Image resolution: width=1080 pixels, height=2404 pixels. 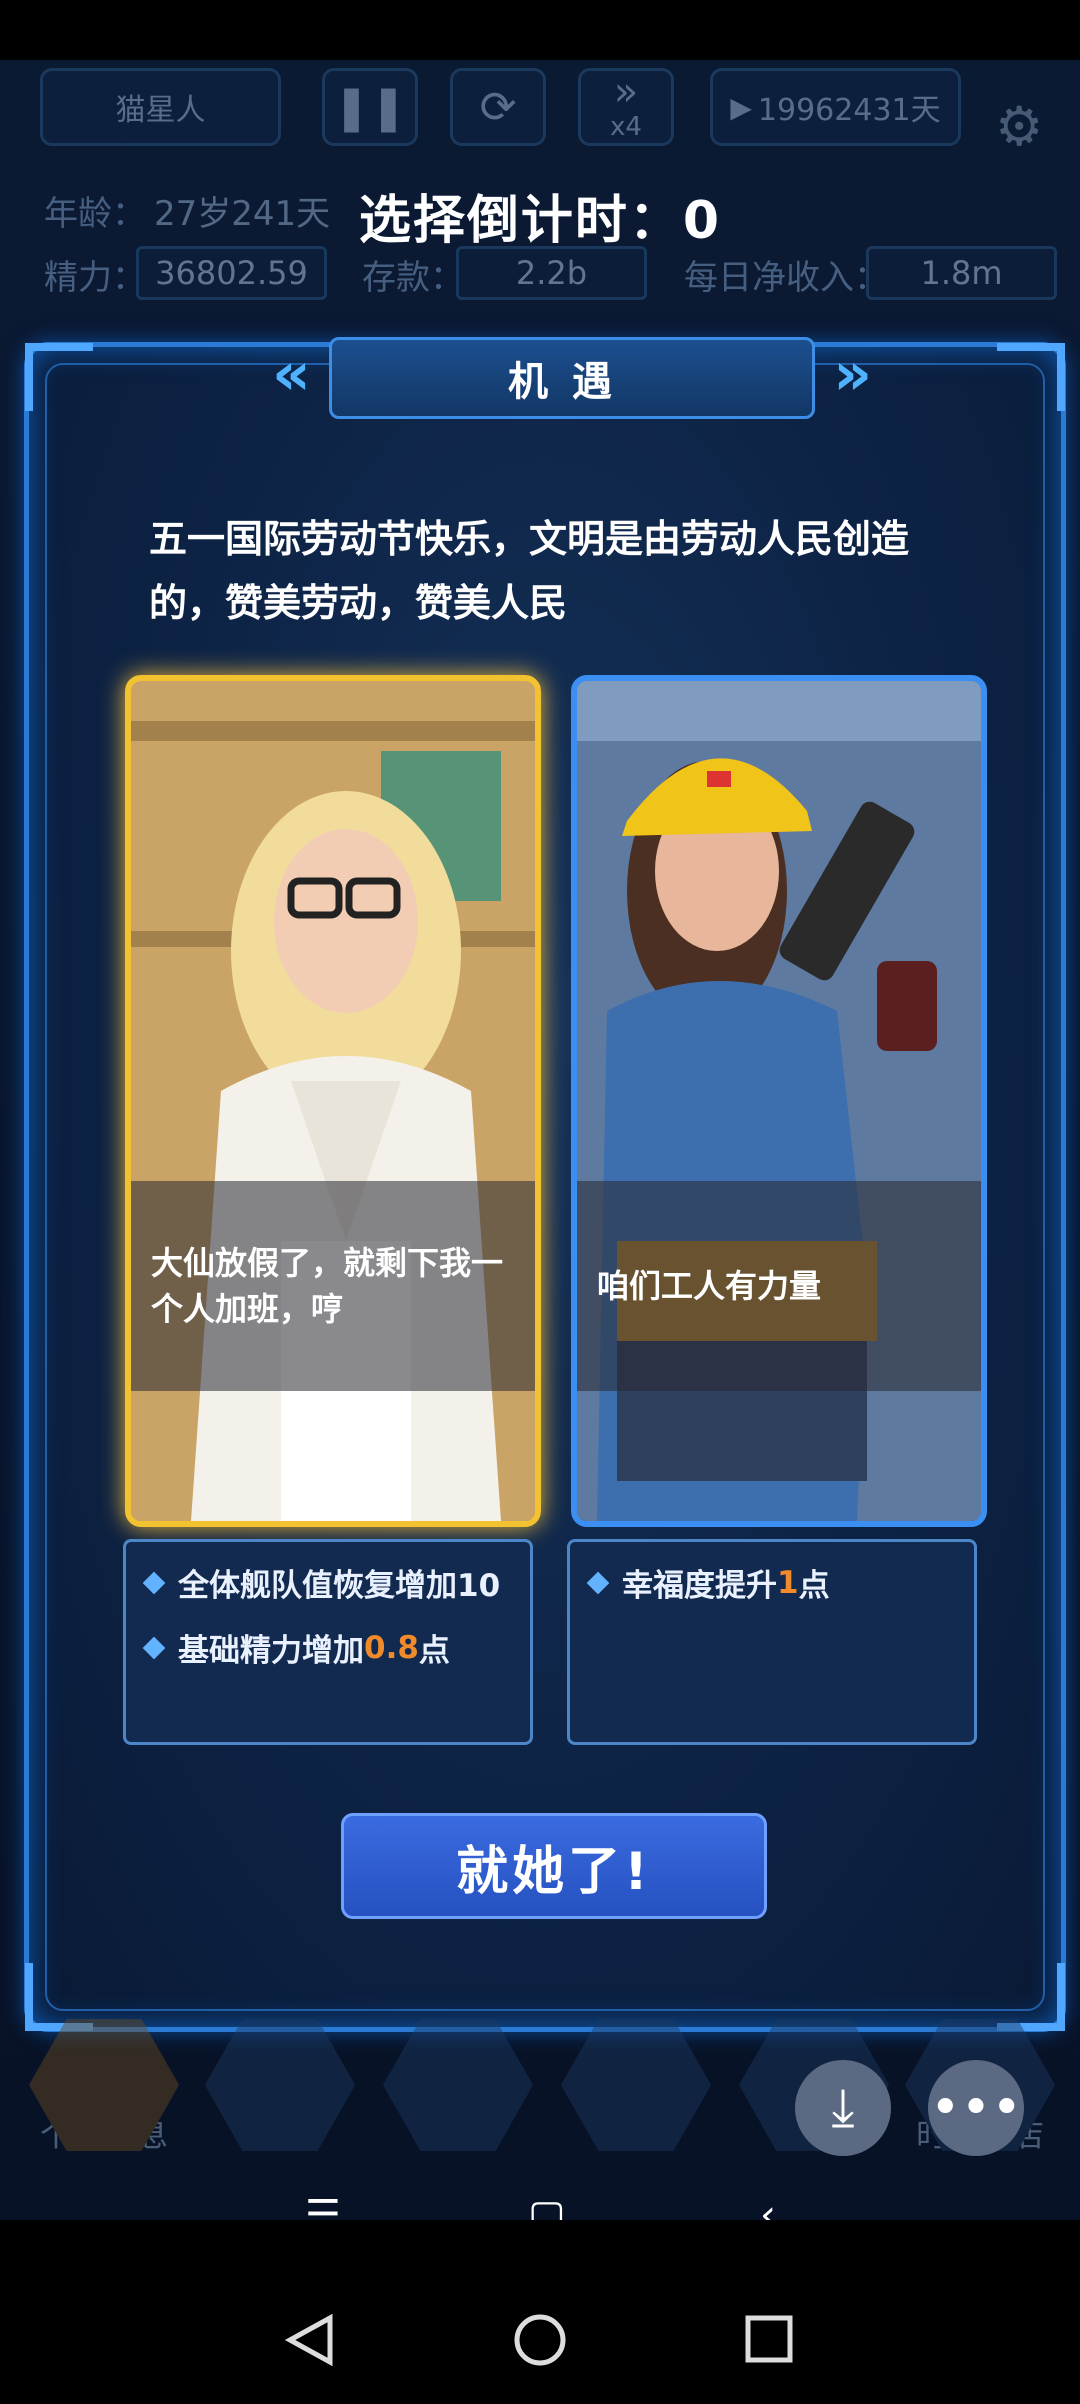 What do you see at coordinates (772, 1642) in the screenshot?
I see `option-effects-panel: 幸福度提升 1 点` at bounding box center [772, 1642].